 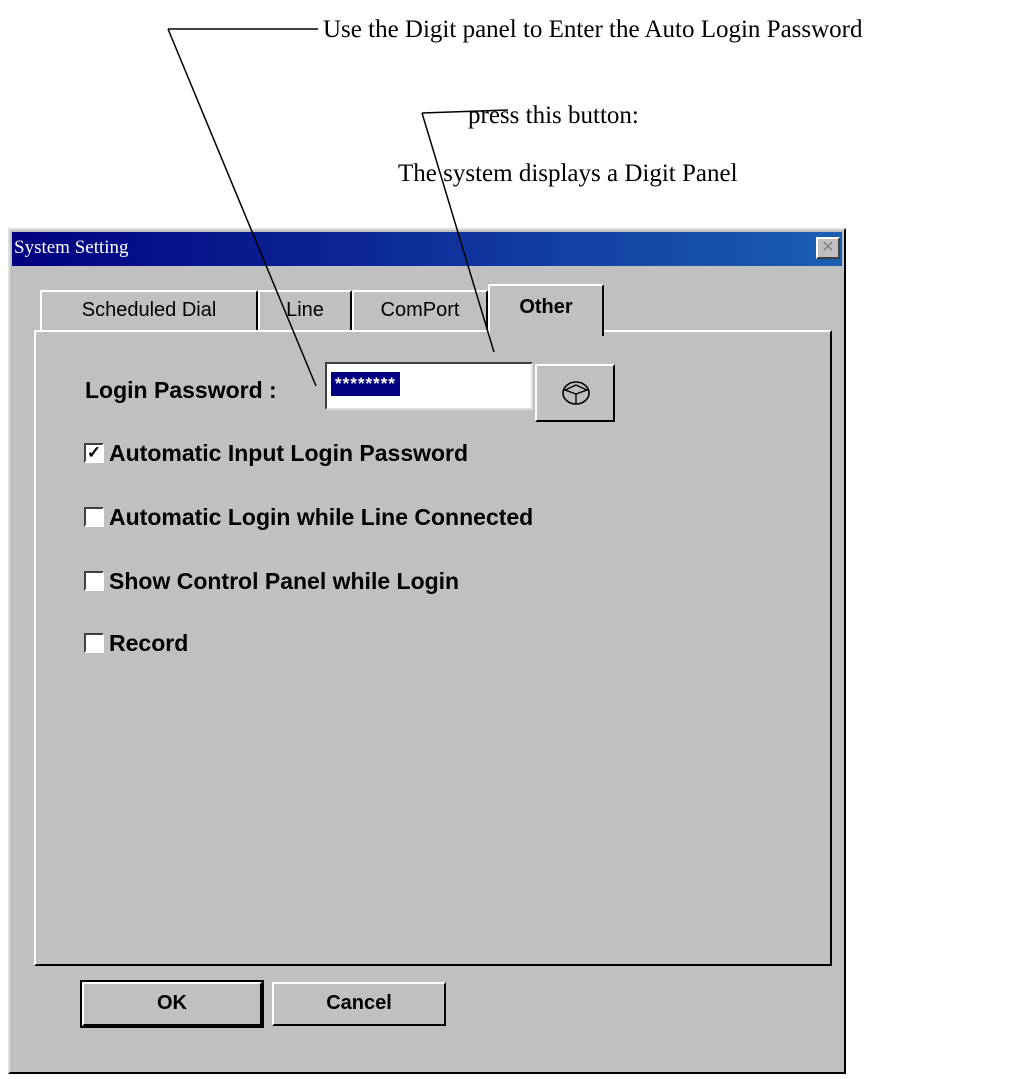 What do you see at coordinates (71, 247) in the screenshot?
I see `dialog-title: System Setting` at bounding box center [71, 247].